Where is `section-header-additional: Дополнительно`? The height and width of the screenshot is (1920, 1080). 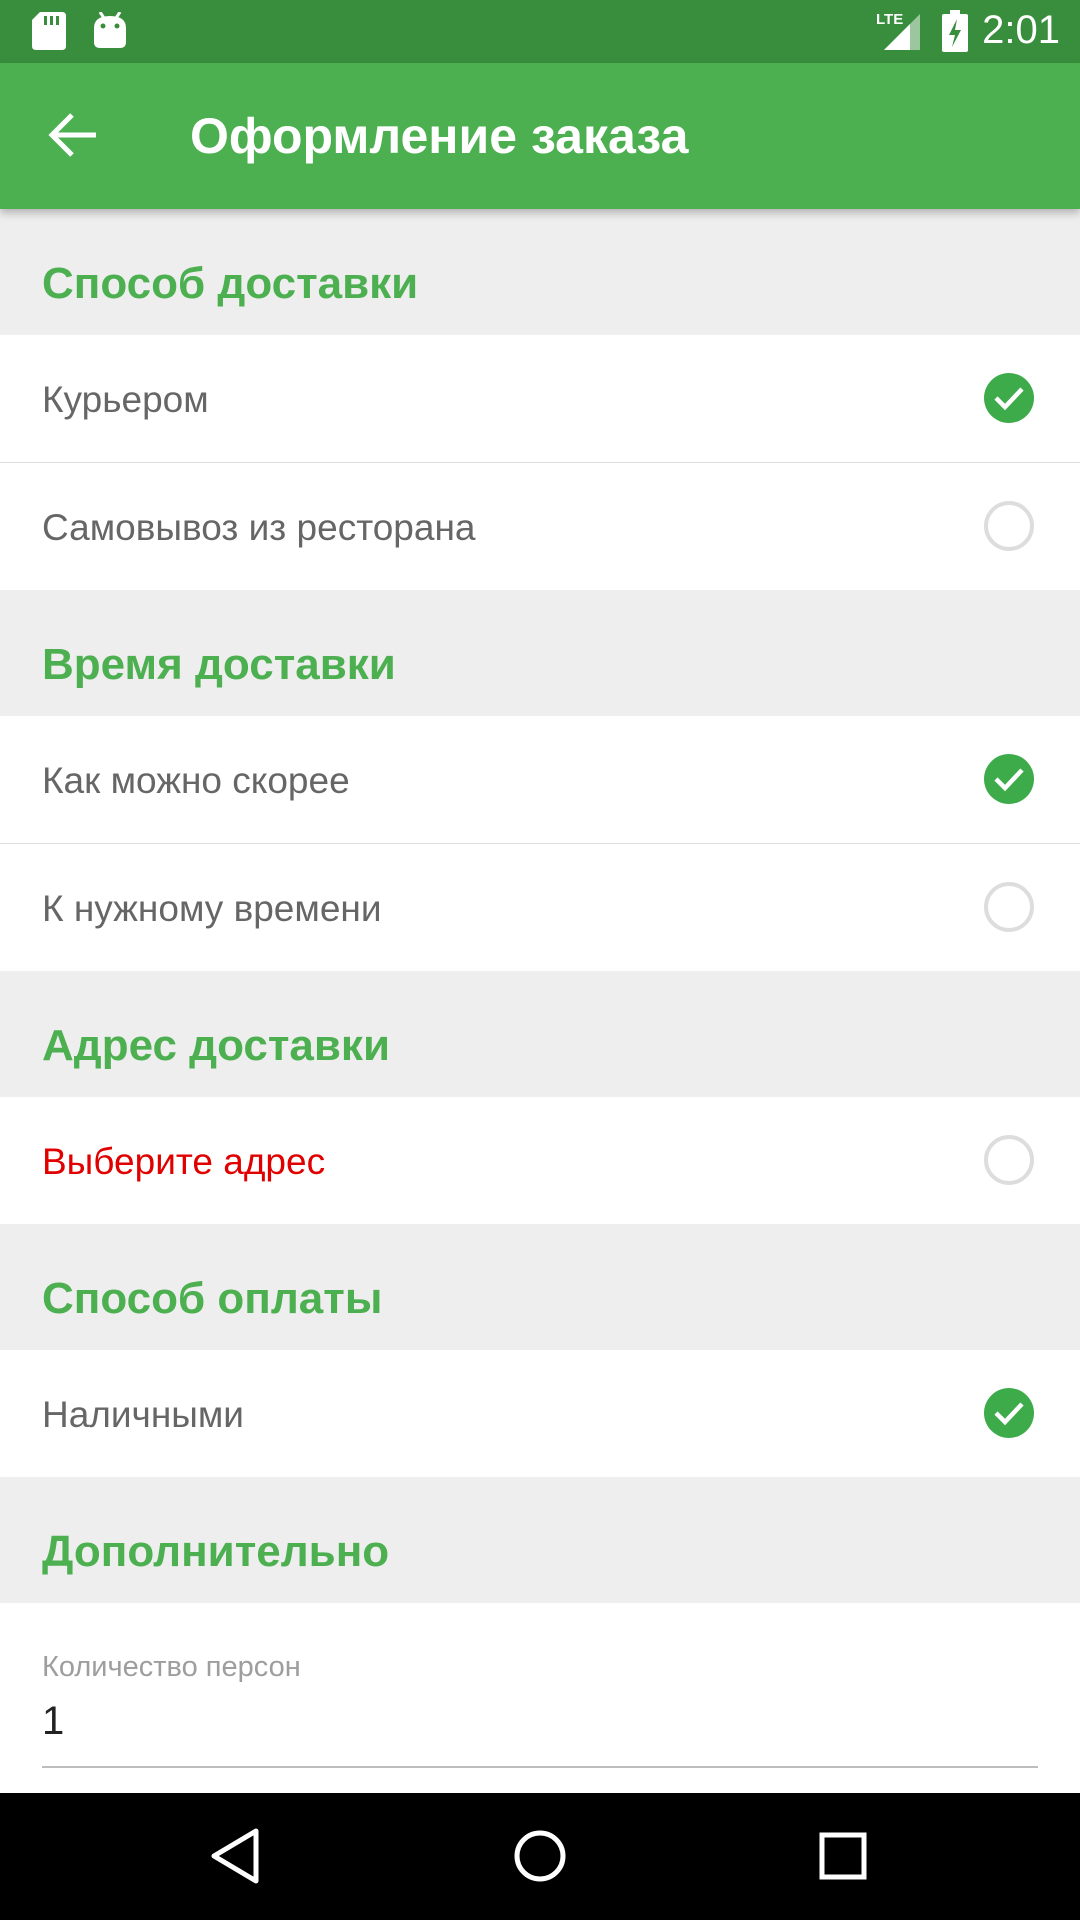
section-header-additional: Дополнительно is located at coordinates (540, 1540).